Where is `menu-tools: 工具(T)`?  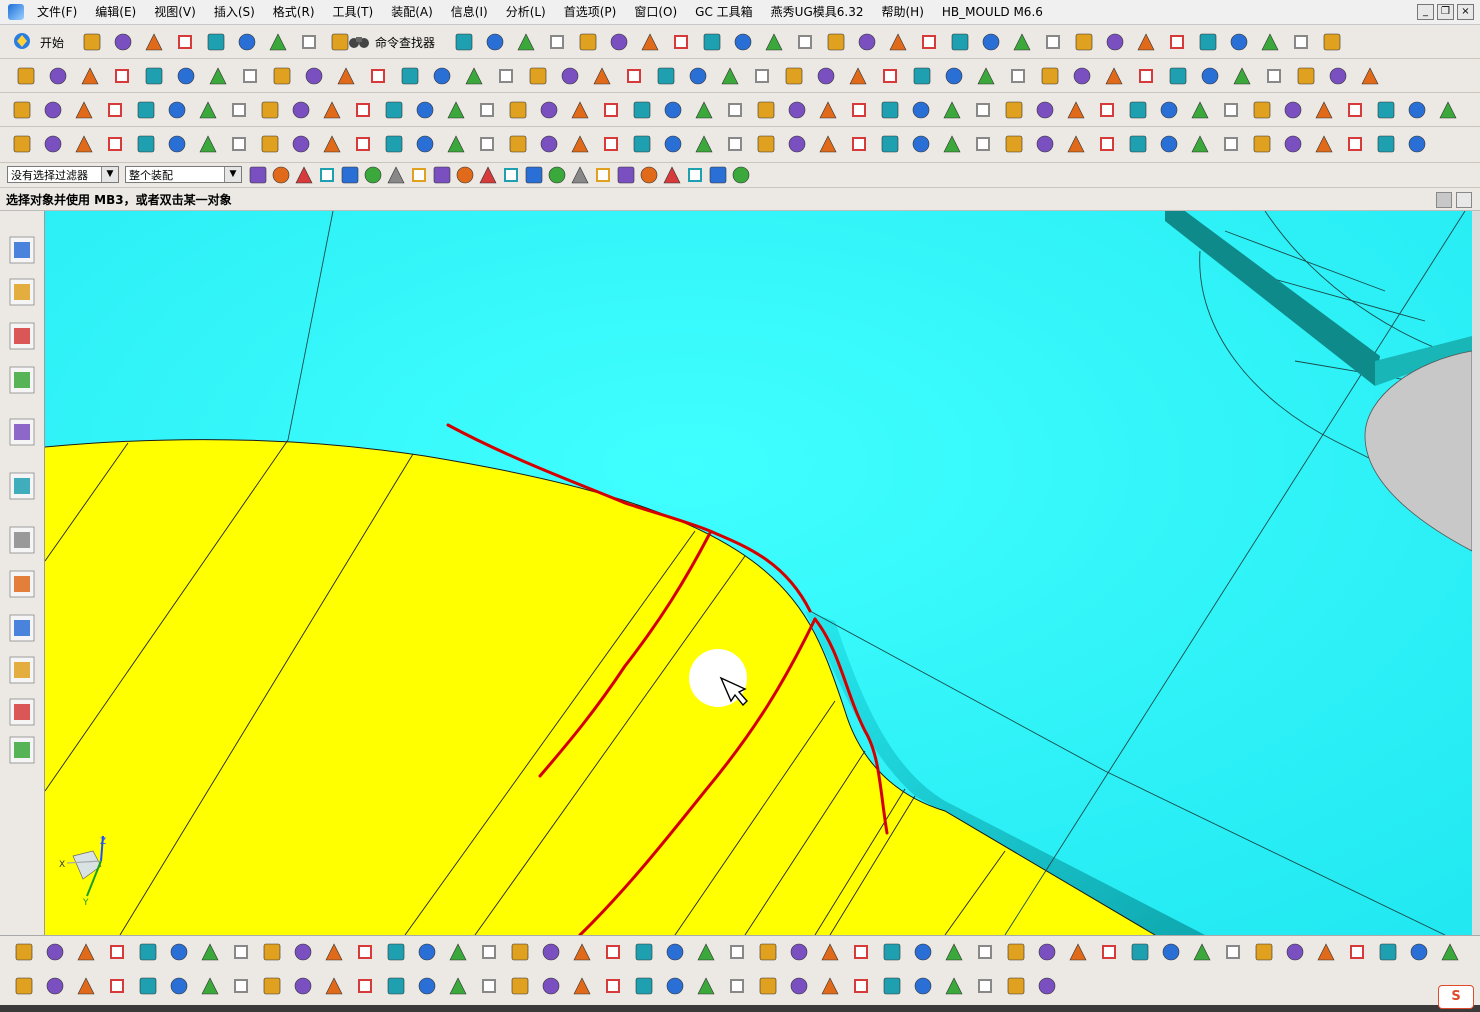 menu-tools: 工具(T) is located at coordinates (353, 12).